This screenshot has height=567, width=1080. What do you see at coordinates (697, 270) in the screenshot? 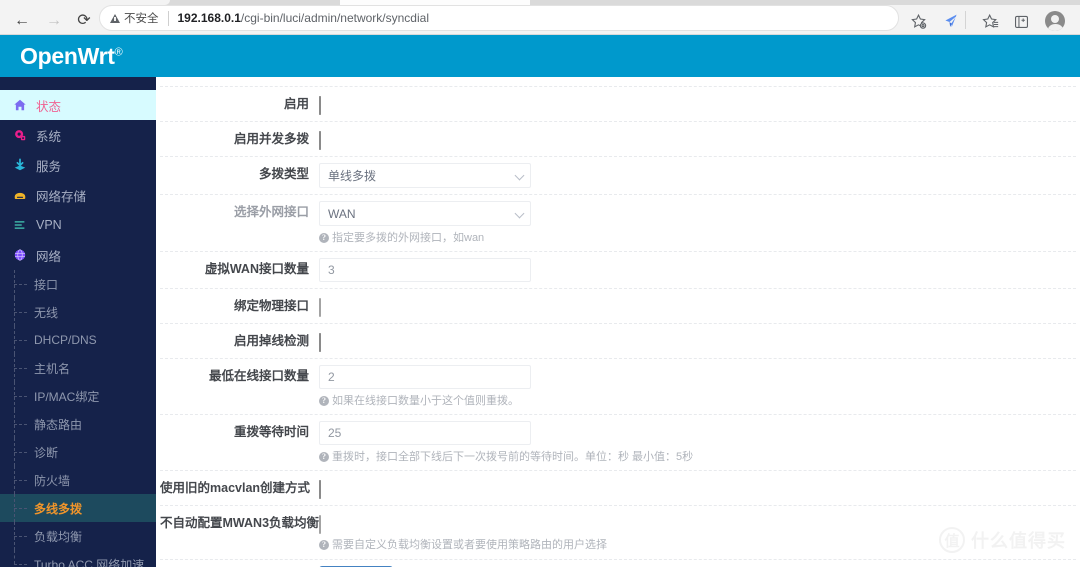
I see `control-virtual-wan-count` at bounding box center [697, 270].